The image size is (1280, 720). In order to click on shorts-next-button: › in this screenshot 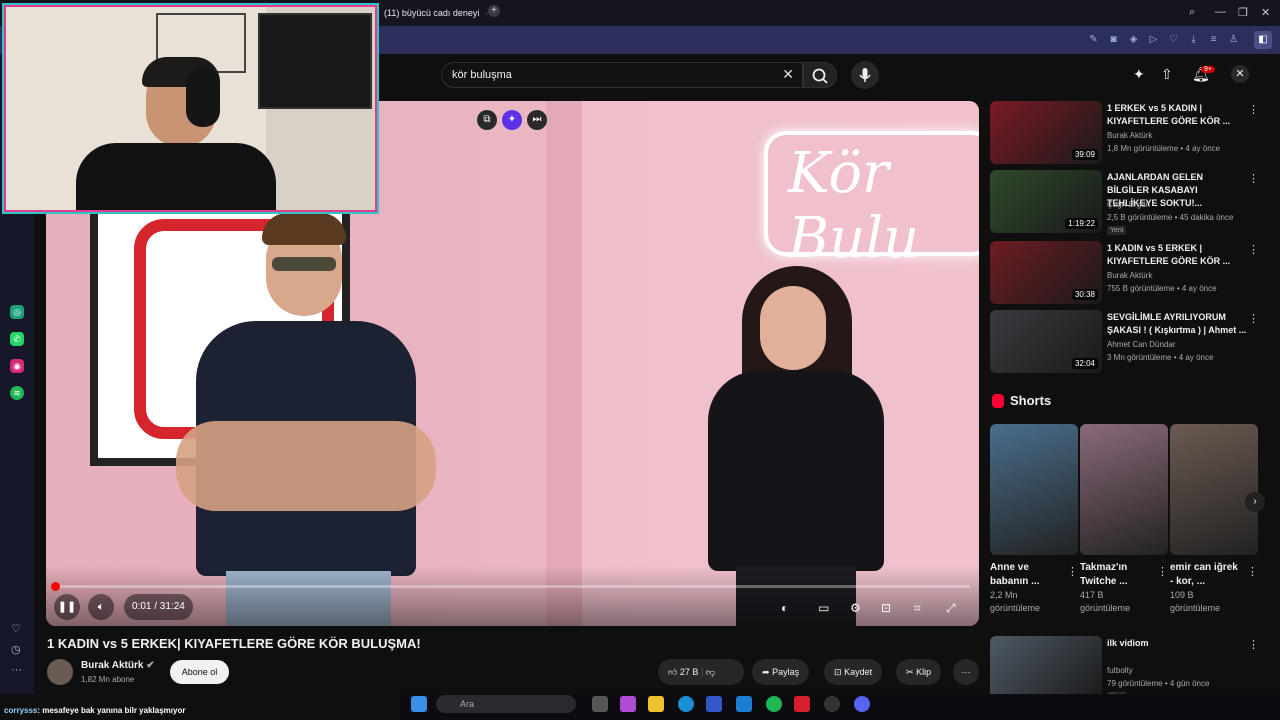, I will do `click(1255, 502)`.